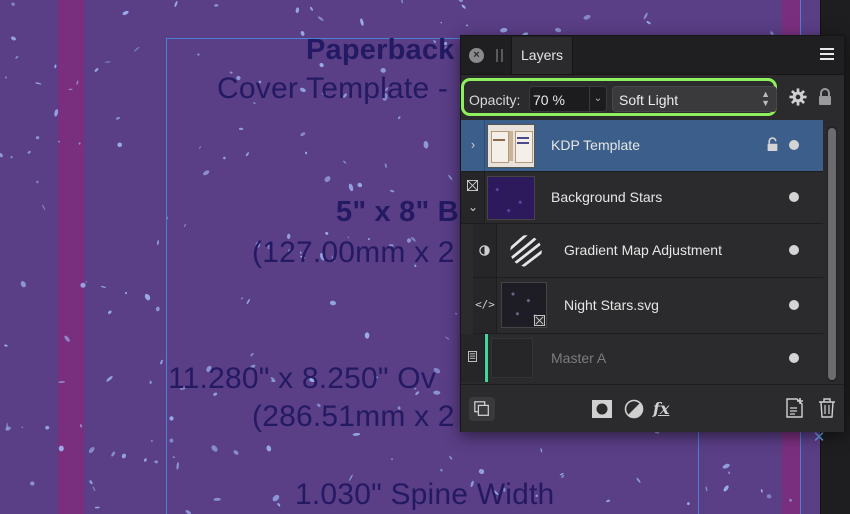 This screenshot has height=514, width=850. I want to click on layer-row-master-a: Master A, so click(642, 358).